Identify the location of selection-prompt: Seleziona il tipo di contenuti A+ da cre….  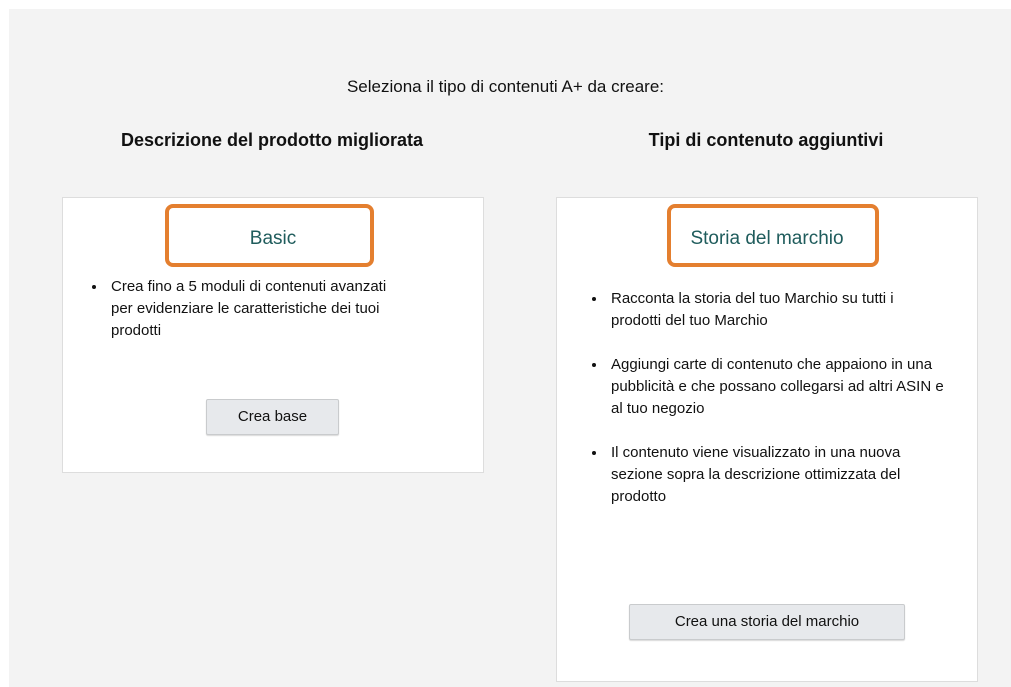
(505, 86).